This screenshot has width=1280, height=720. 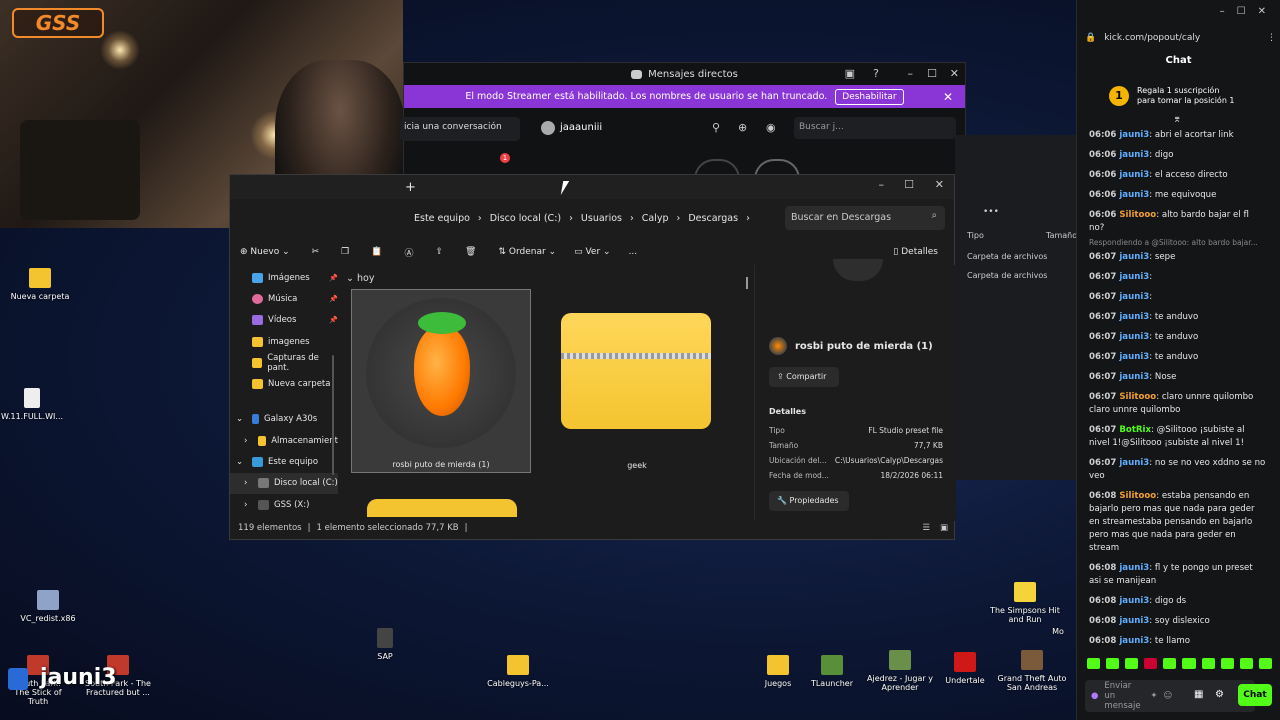 What do you see at coordinates (1135, 430) in the screenshot?
I see `message-user: BotRix` at bounding box center [1135, 430].